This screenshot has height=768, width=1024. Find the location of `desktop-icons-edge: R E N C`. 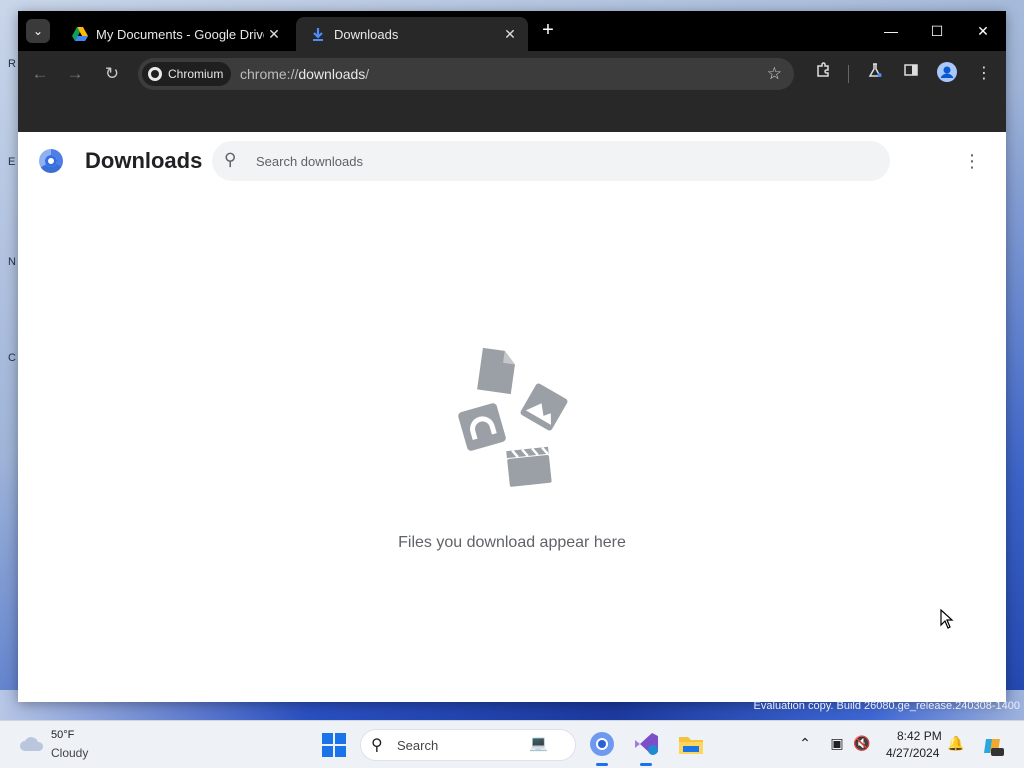

desktop-icons-edge: R E N C is located at coordinates (10, 360).